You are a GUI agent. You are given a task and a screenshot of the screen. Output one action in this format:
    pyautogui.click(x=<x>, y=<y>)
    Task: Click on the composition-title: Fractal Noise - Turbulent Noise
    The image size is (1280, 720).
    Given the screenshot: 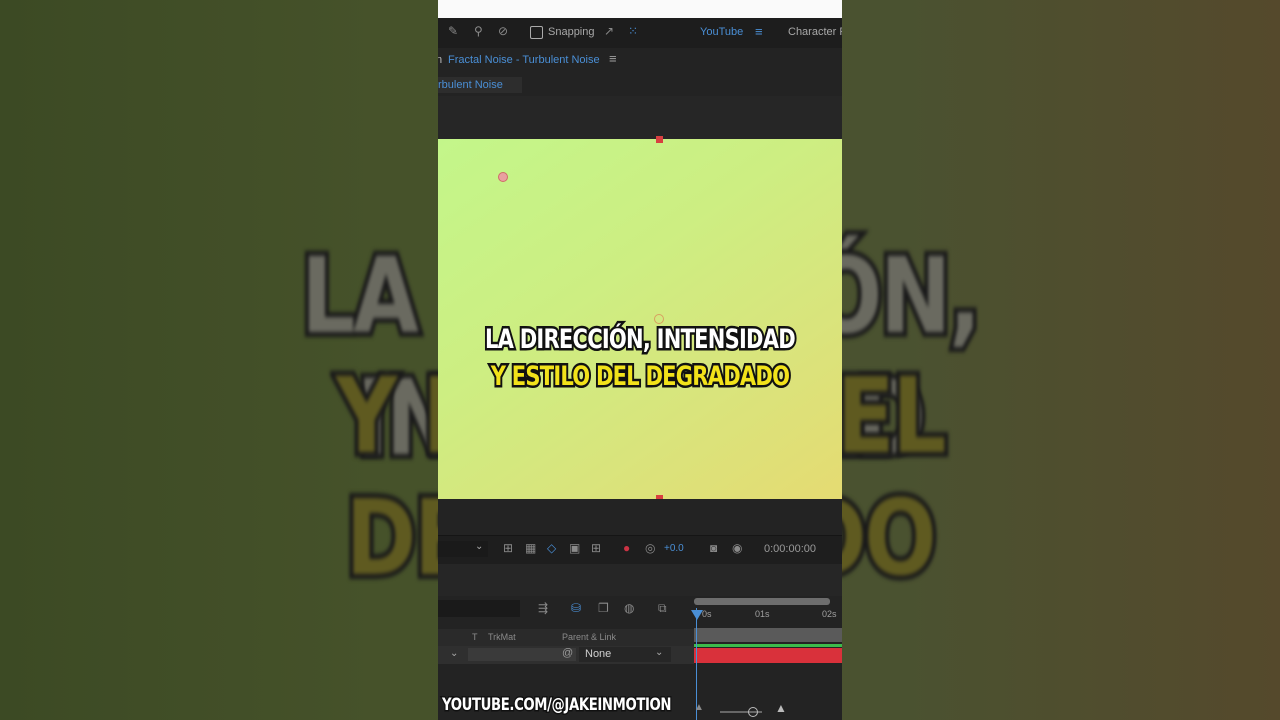 What is the action you would take?
    pyautogui.click(x=524, y=60)
    